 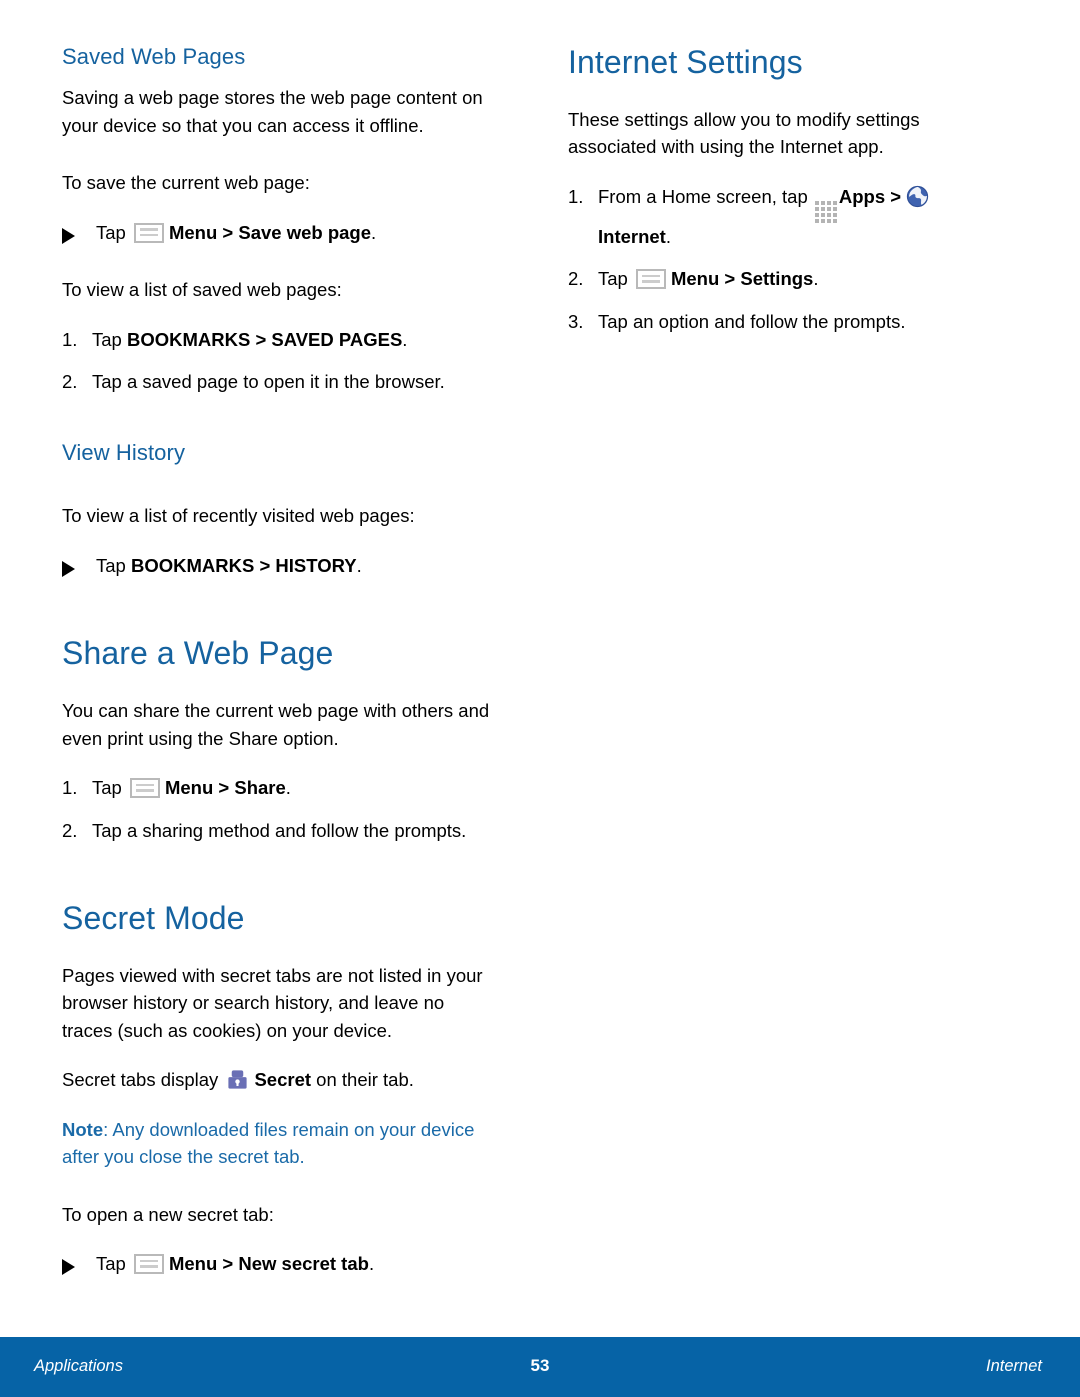 I want to click on bullet-bold-text: Menu > Save web page, so click(x=269, y=232).